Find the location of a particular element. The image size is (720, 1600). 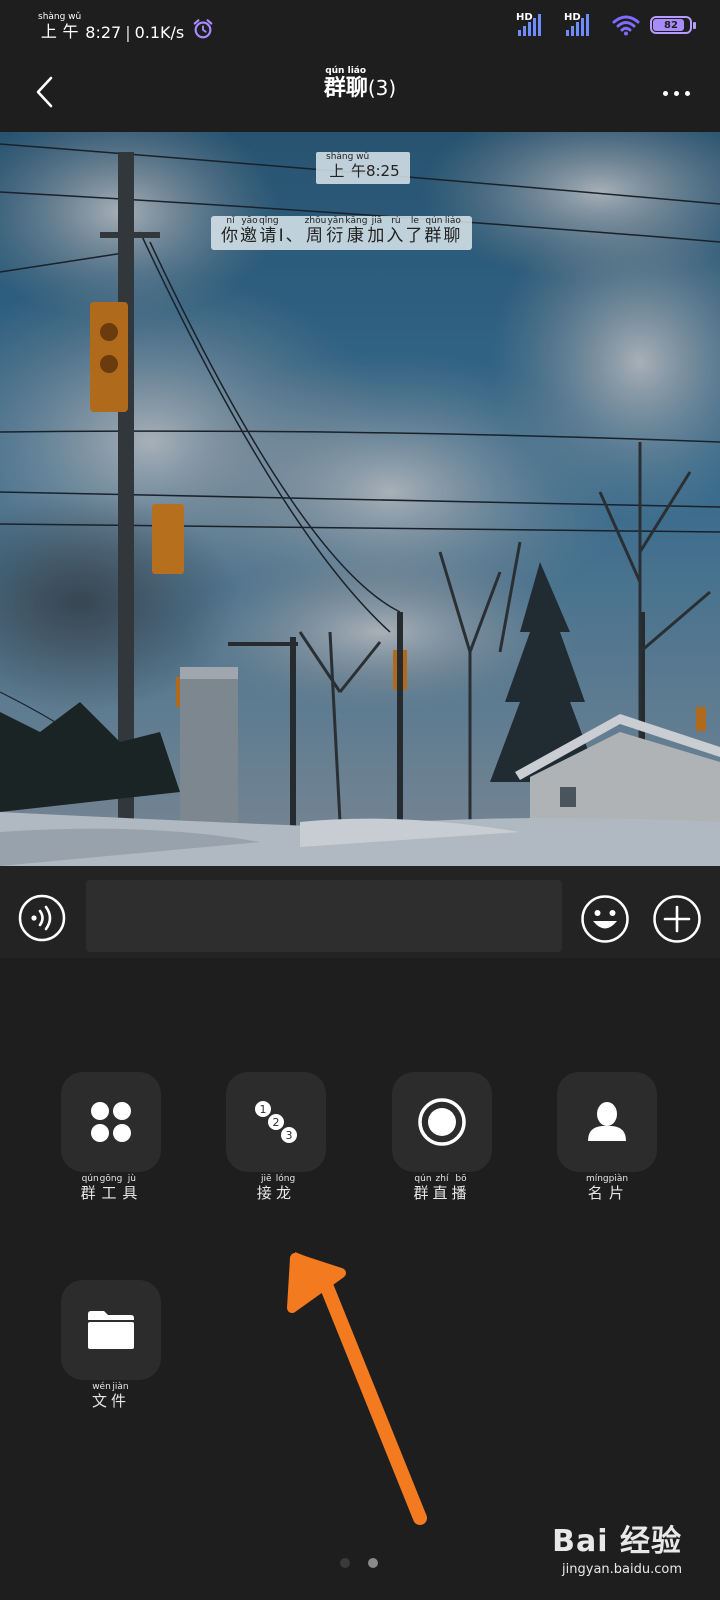

page-title: 群qún聊liáo(3) is located at coordinates (360, 84).